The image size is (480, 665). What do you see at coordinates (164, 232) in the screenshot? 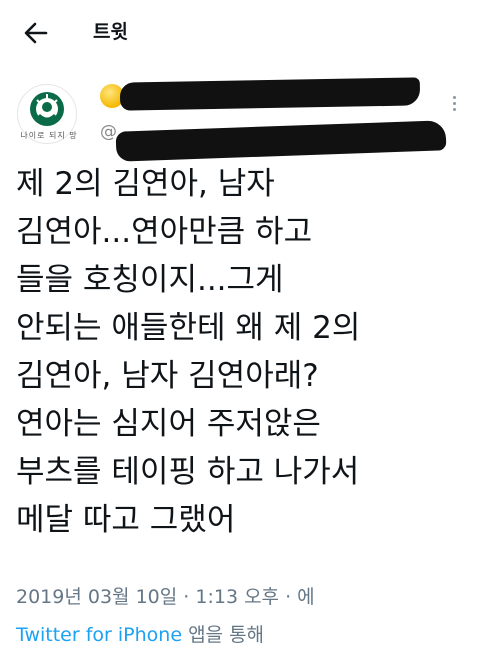
I see `tweet-line: 김연아...연아만큼 하고` at bounding box center [164, 232].